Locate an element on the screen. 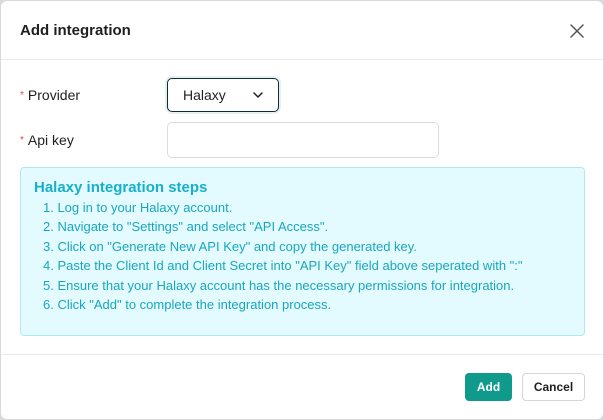 The width and height of the screenshot is (604, 420). api-key-label-text: Api key is located at coordinates (50, 140).